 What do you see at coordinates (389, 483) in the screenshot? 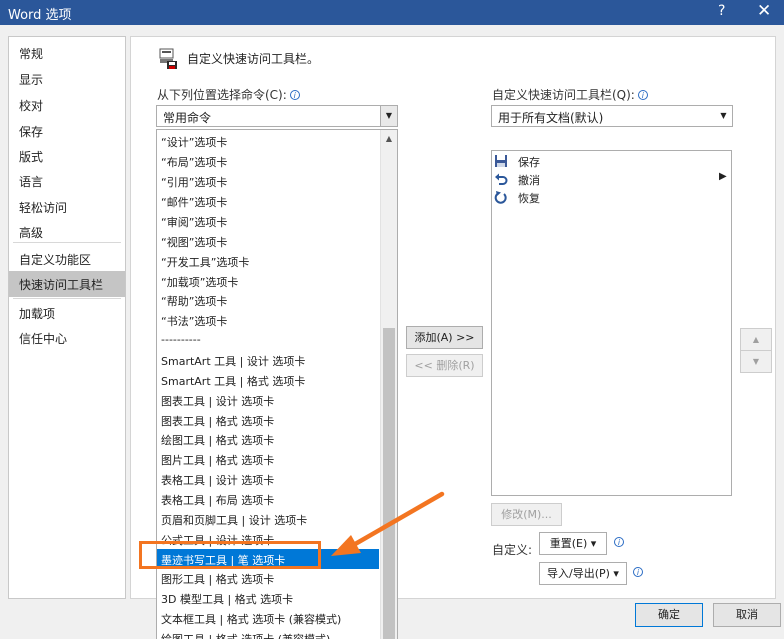
I see `scrollbar-thumb` at bounding box center [389, 483].